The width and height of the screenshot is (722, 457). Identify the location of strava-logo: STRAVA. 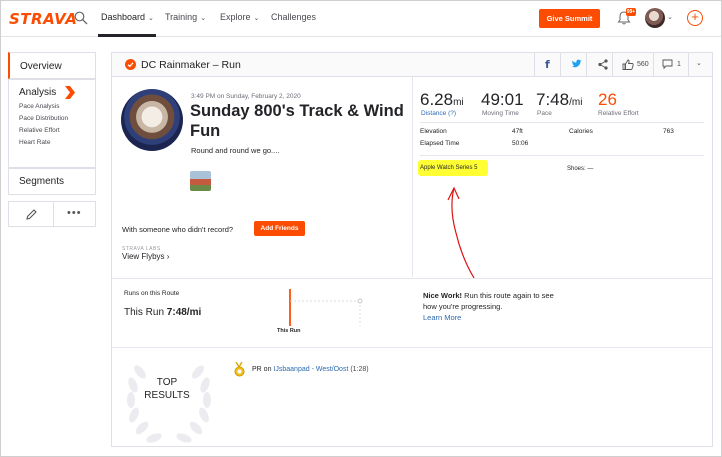
(43, 19).